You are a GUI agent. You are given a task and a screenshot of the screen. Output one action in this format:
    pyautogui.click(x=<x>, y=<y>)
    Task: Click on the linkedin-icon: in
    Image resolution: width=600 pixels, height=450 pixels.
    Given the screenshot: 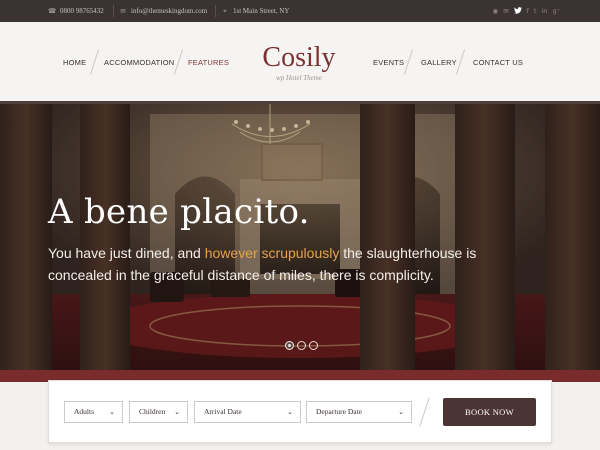 What is the action you would take?
    pyautogui.click(x=545, y=11)
    